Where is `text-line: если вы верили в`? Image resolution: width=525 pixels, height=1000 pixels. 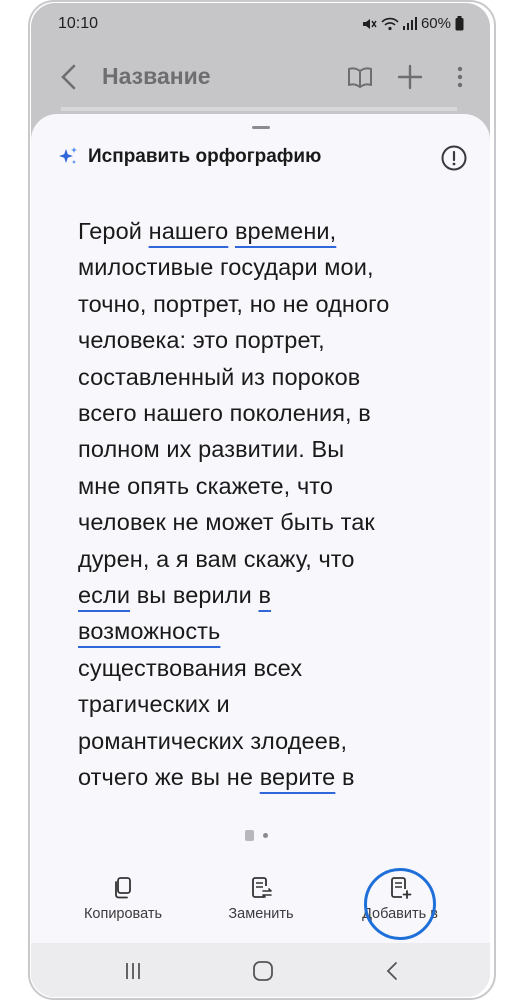 text-line: если вы верили в is located at coordinates (268, 595).